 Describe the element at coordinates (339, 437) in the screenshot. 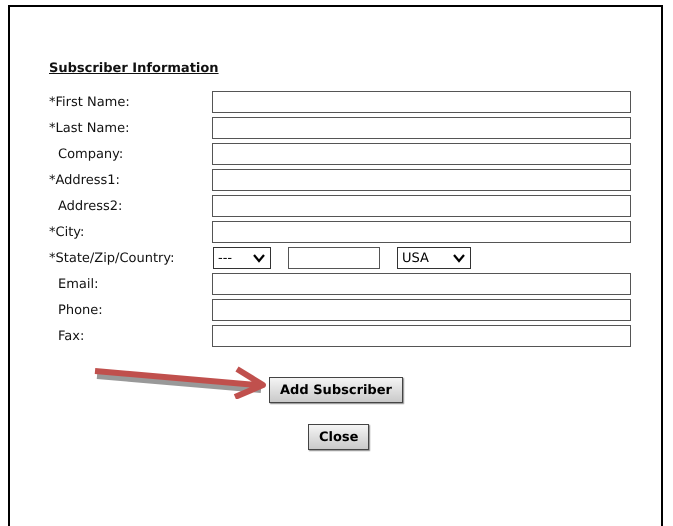

I see `close-button: Close` at that location.